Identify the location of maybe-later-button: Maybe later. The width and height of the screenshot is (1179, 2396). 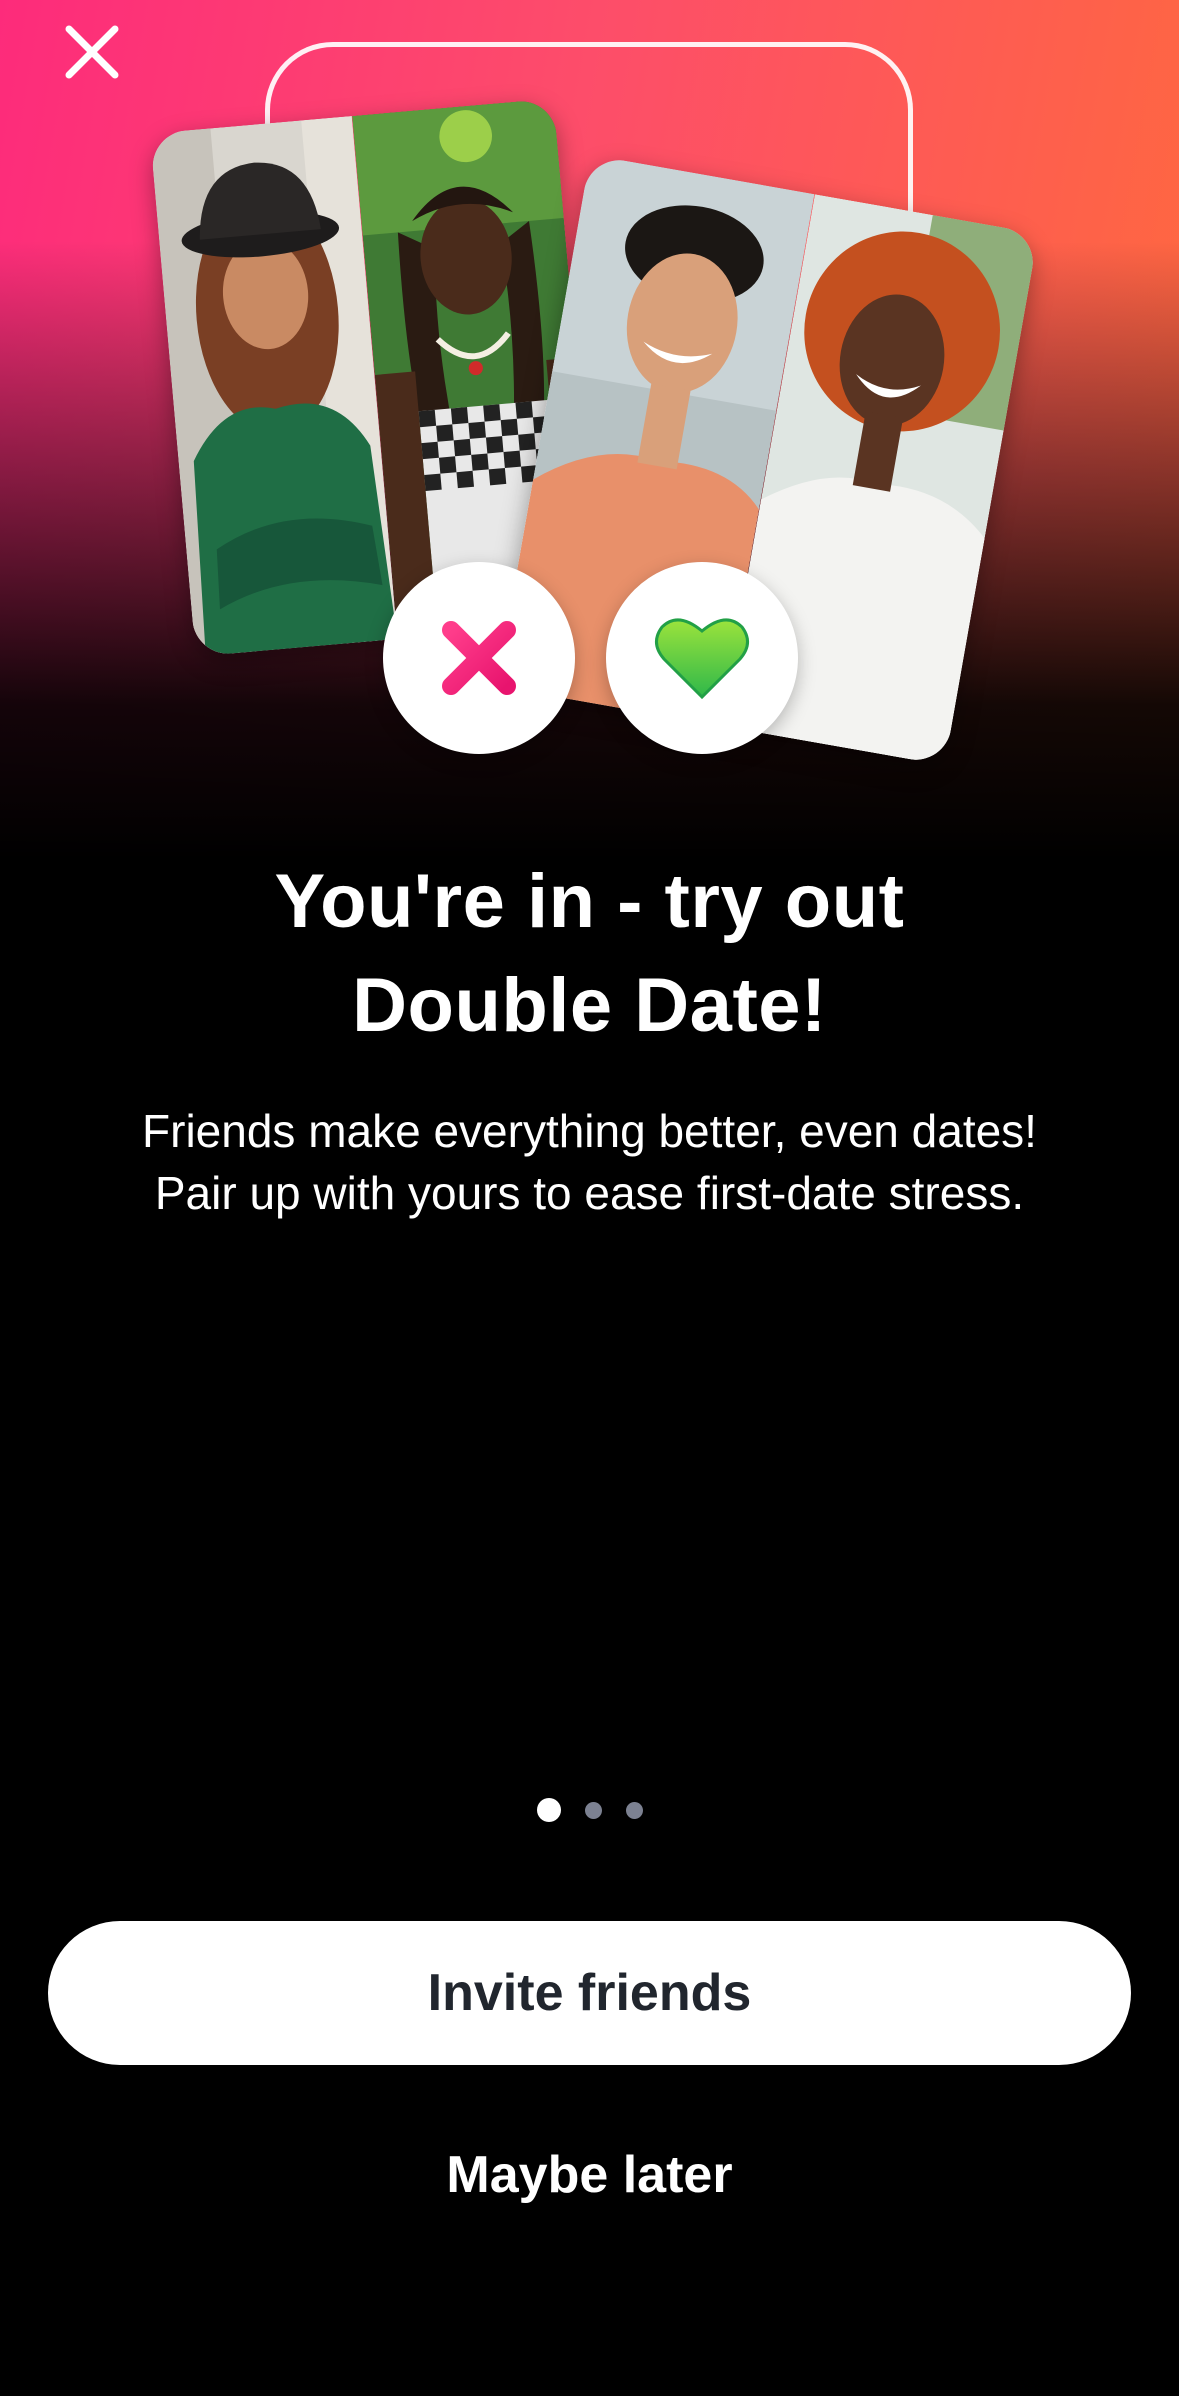
(589, 2175).